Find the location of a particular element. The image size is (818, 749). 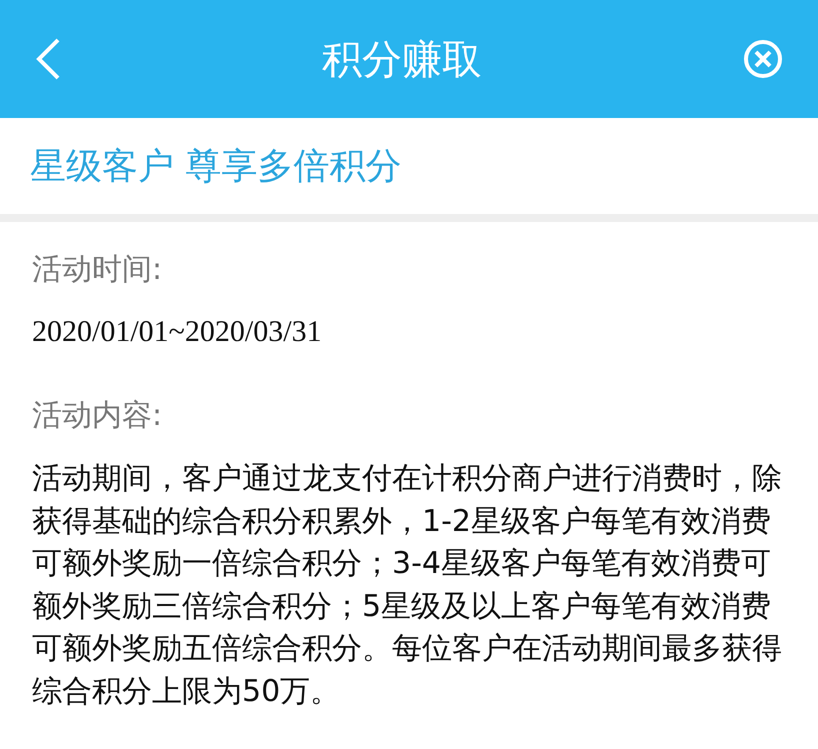

back-button is located at coordinates (48, 59).